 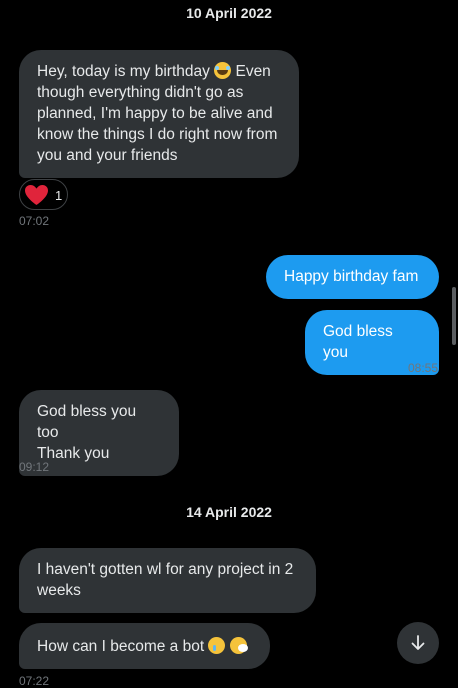 I want to click on message-text: God bless you, so click(x=358, y=342).